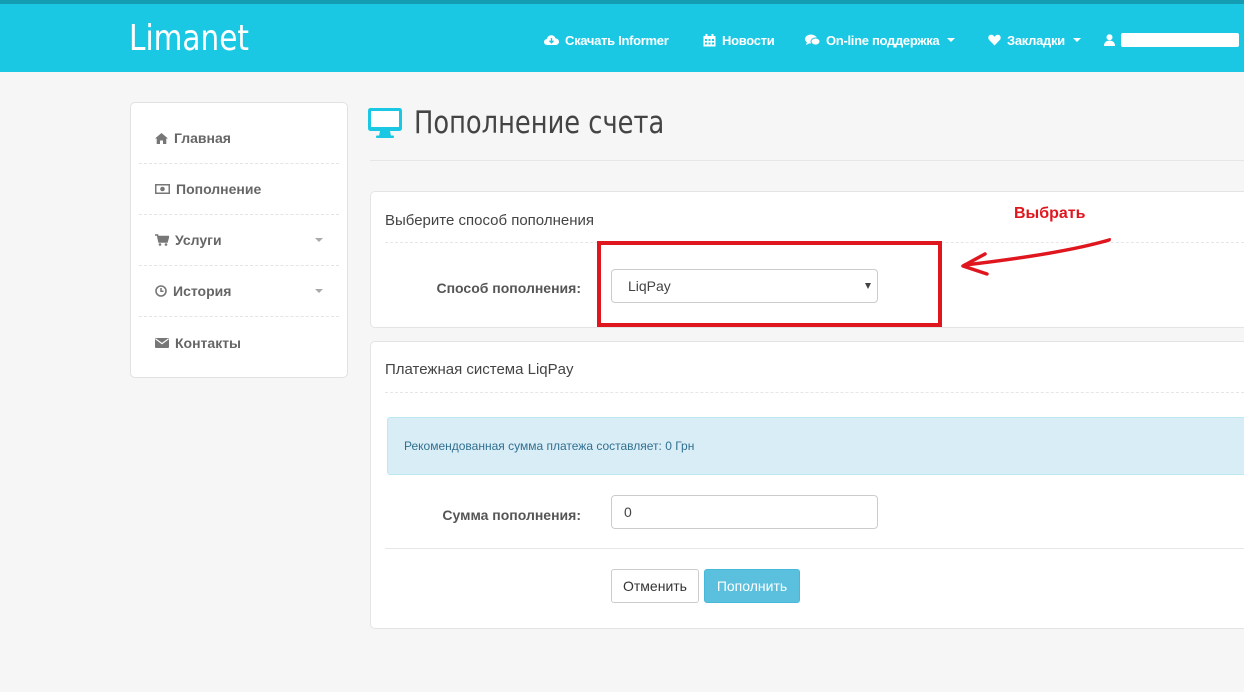 This screenshot has height=692, width=1244. I want to click on envelope-icon, so click(162, 342).